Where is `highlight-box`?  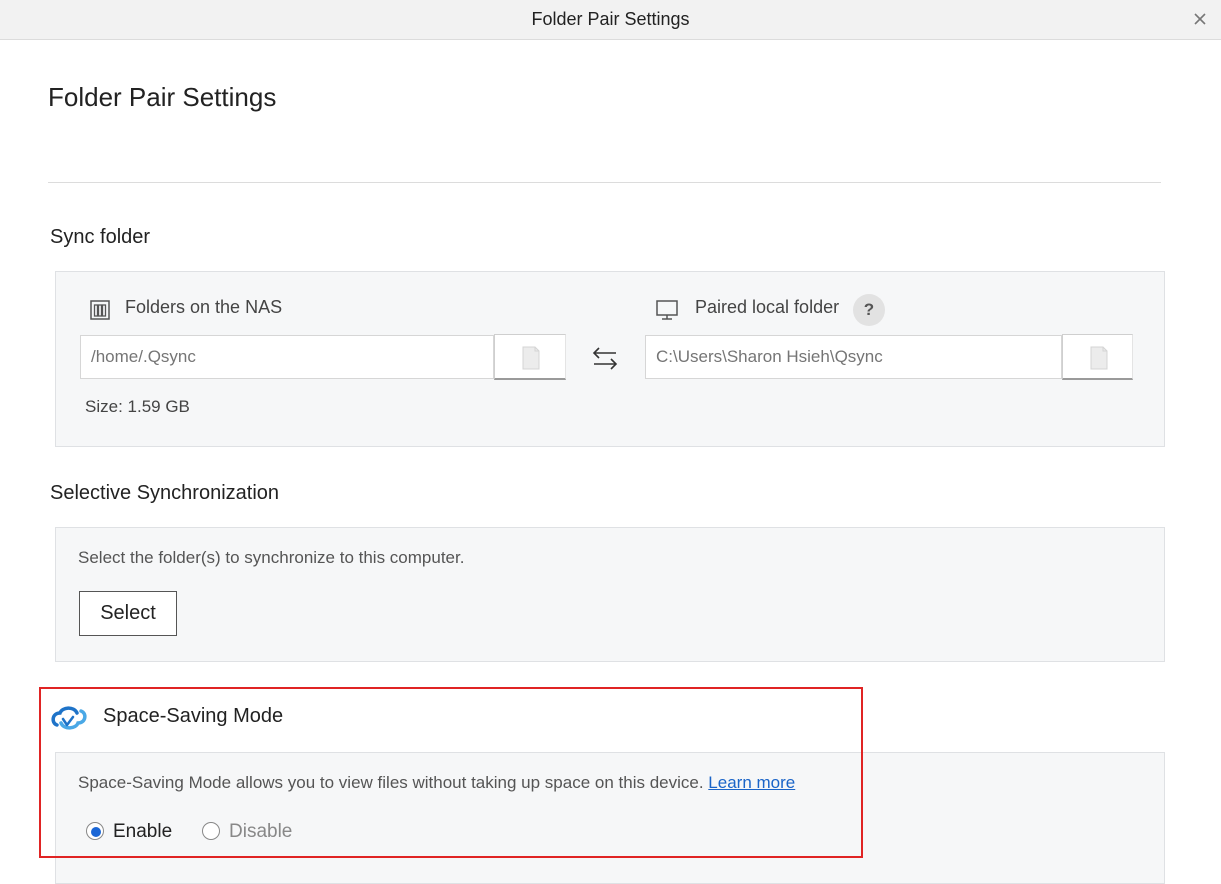
highlight-box is located at coordinates (451, 772).